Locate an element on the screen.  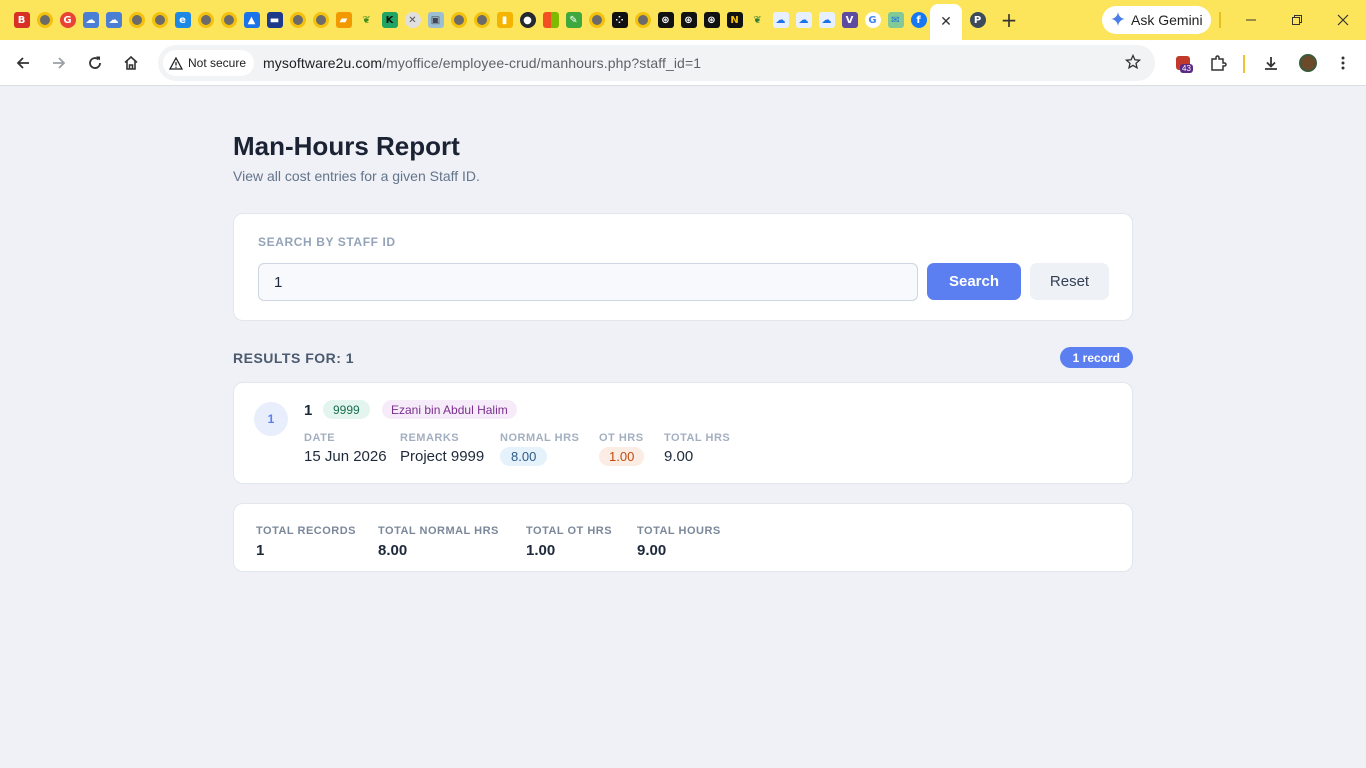
tab: ▬ is located at coordinates (274, 20).